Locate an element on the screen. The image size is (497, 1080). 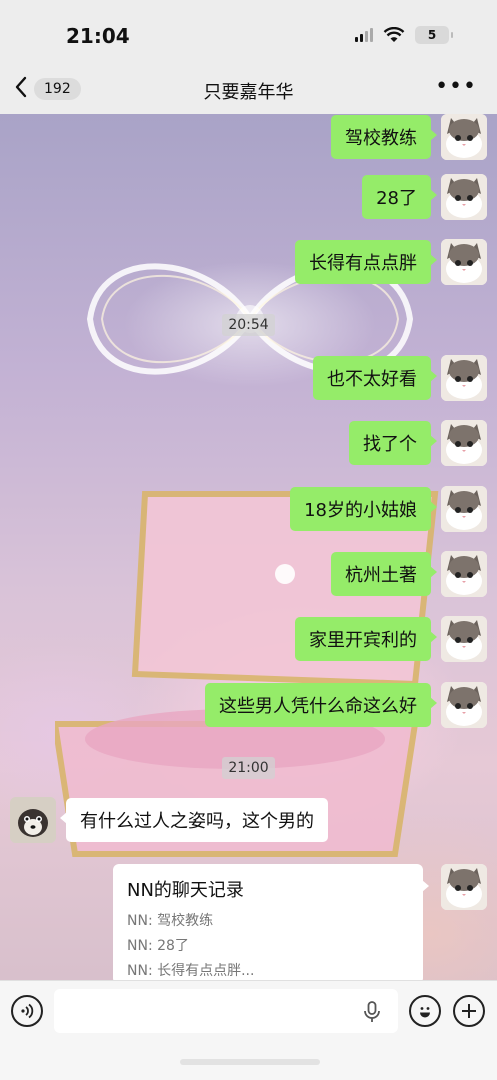
message-row: 这些男人凭什么命这么好 is located at coordinates (346, 705).